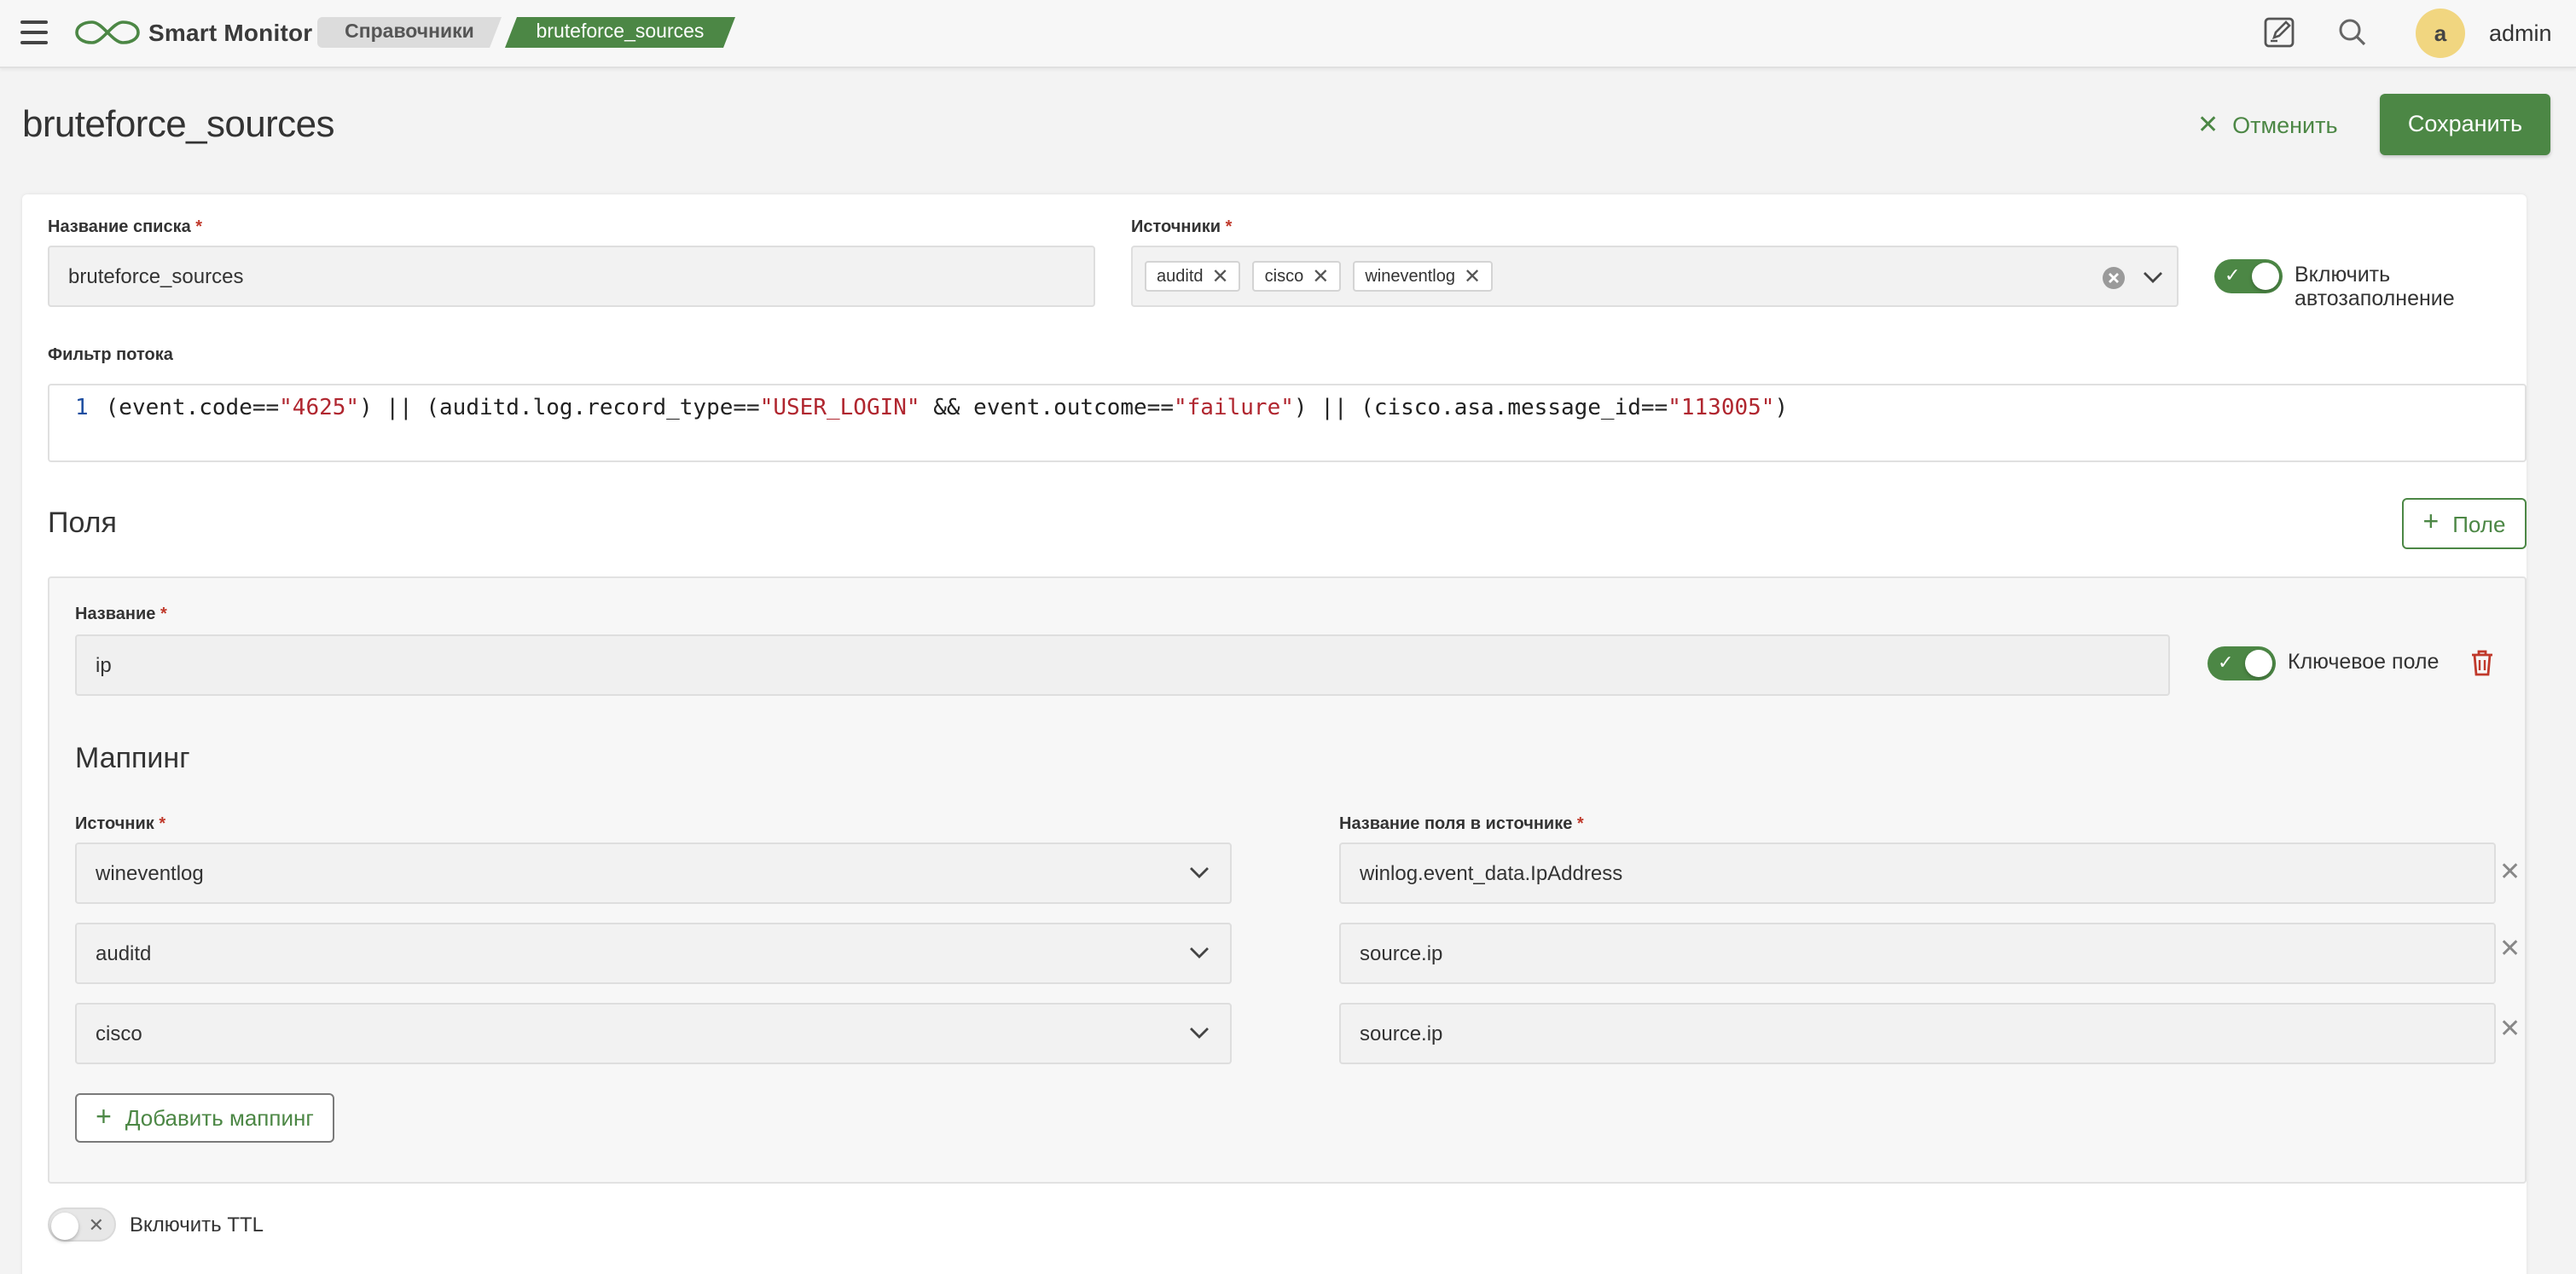 The width and height of the screenshot is (2576, 1274). I want to click on avatar: a, so click(2440, 33).